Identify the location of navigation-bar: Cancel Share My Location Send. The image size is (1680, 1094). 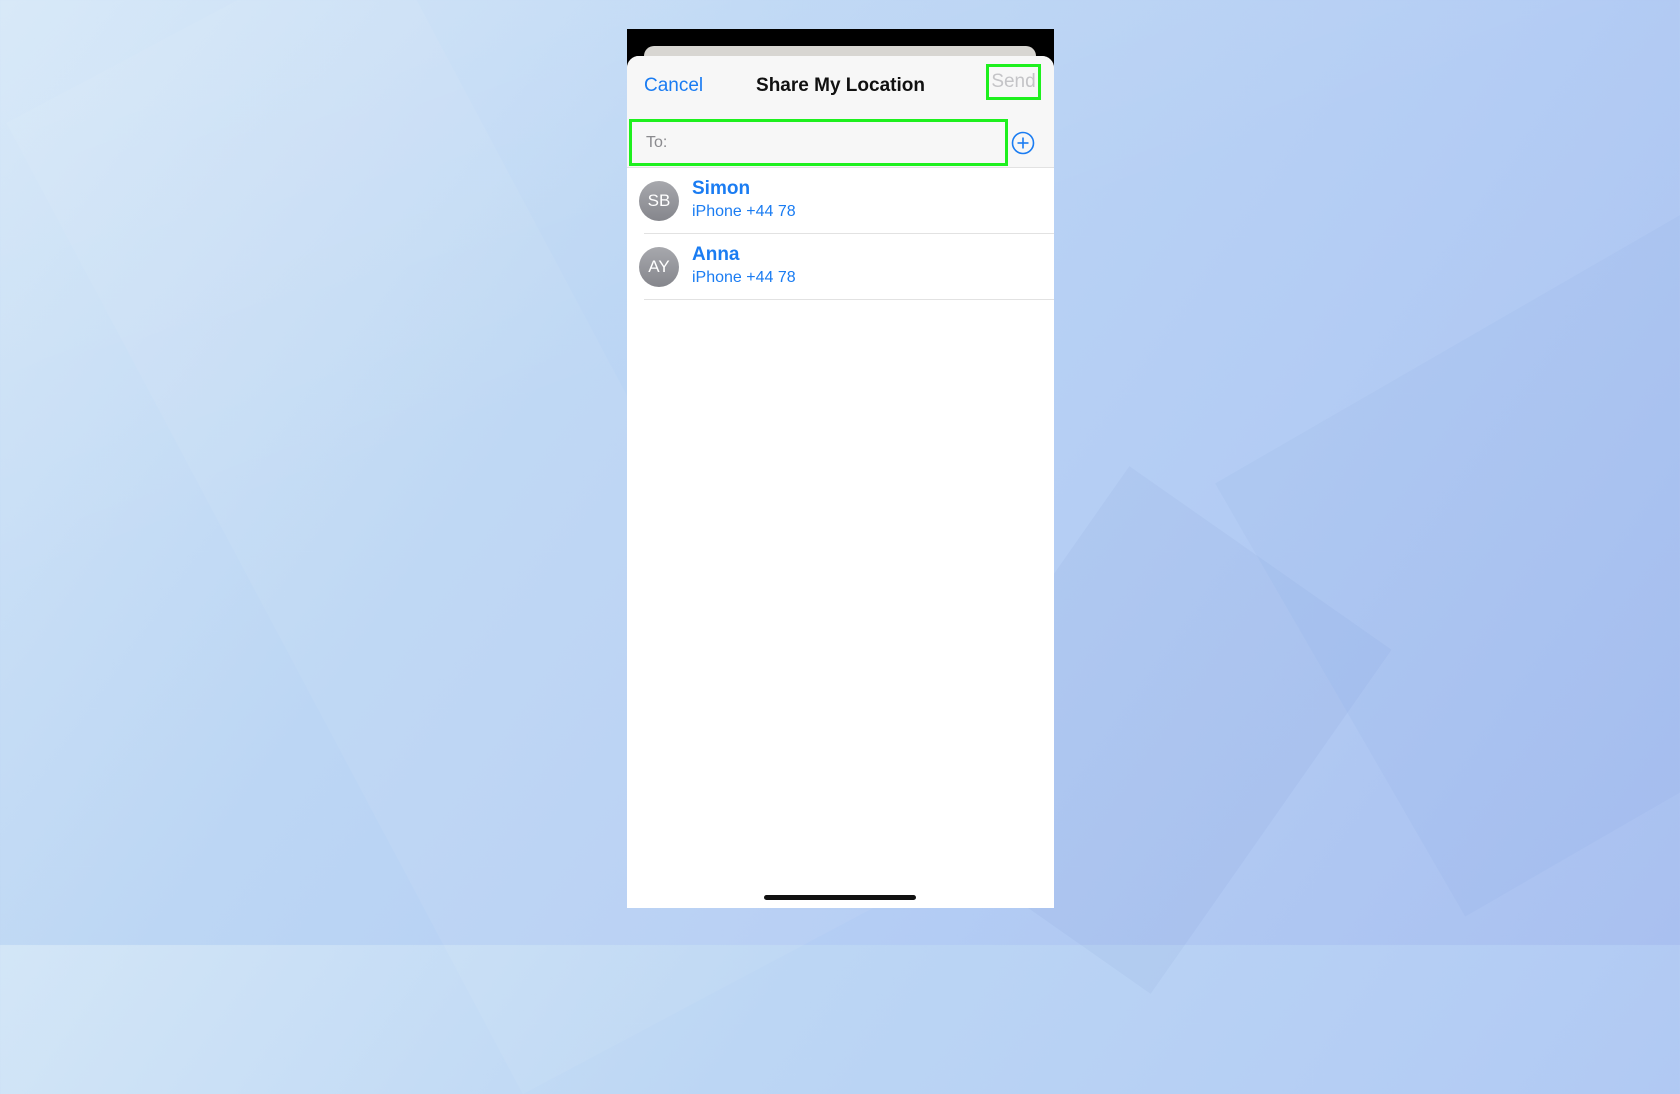
(840, 87).